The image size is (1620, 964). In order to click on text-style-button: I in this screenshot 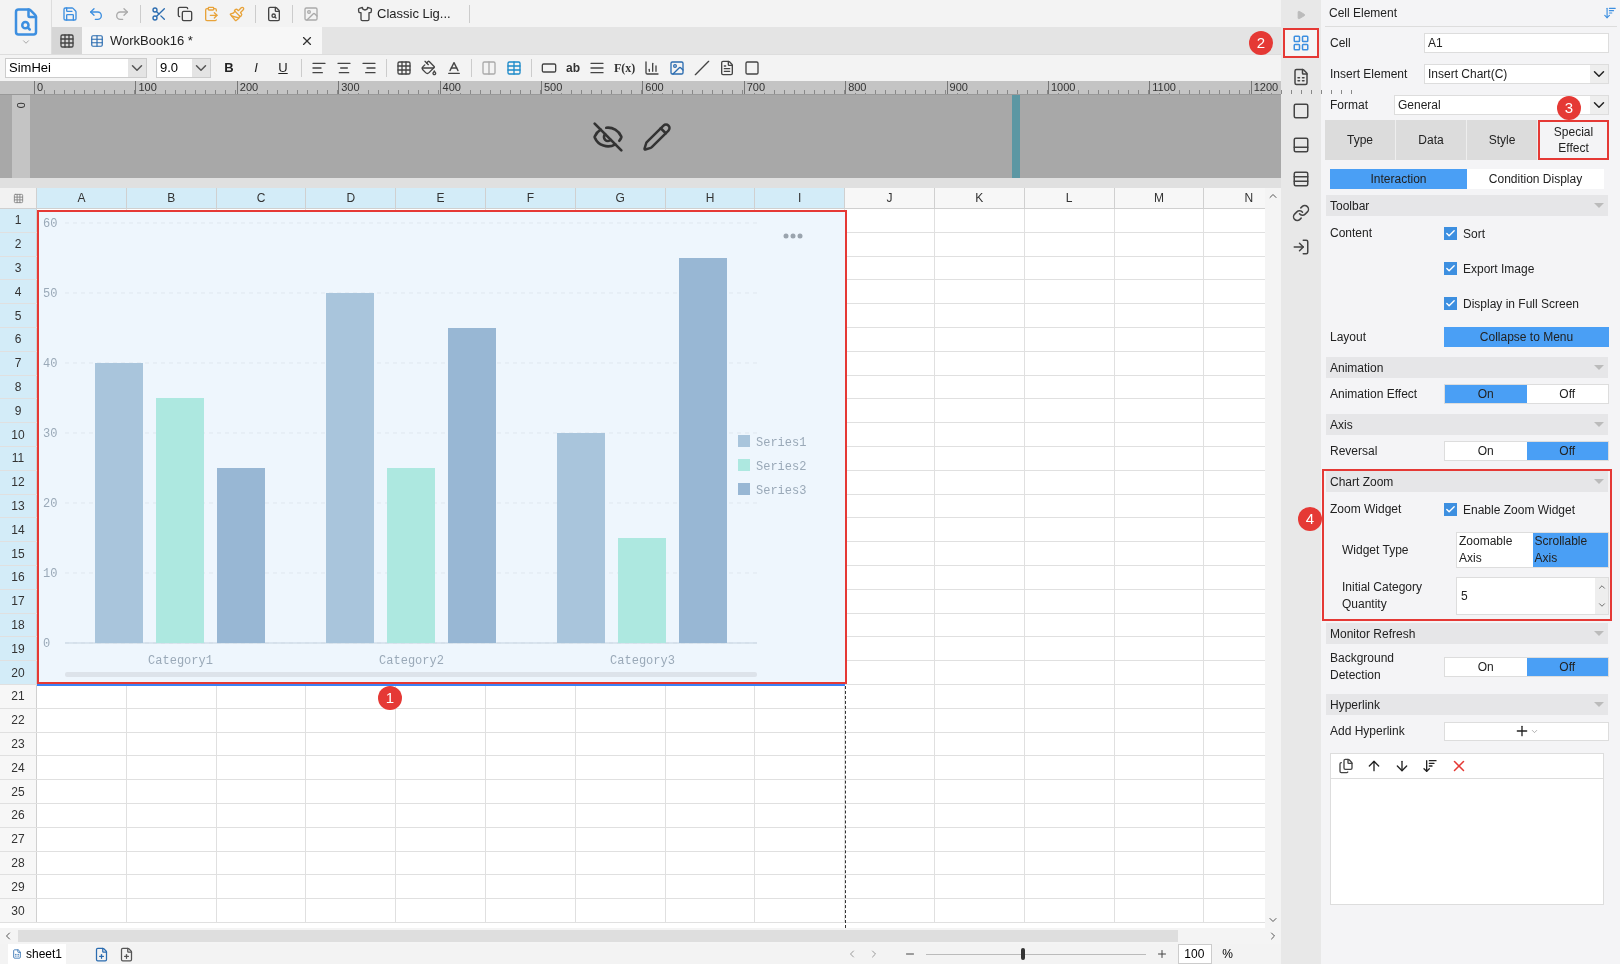, I will do `click(256, 68)`.